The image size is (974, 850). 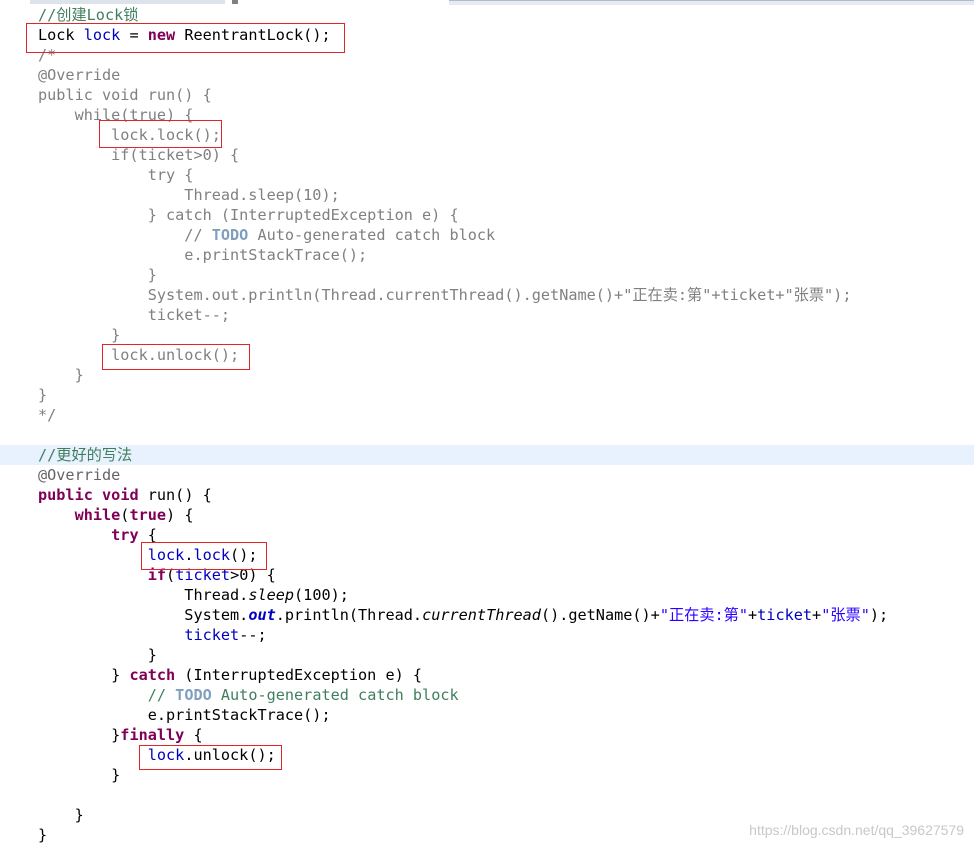 What do you see at coordinates (487, 15) in the screenshot?
I see `code-line: //创建Lock锁` at bounding box center [487, 15].